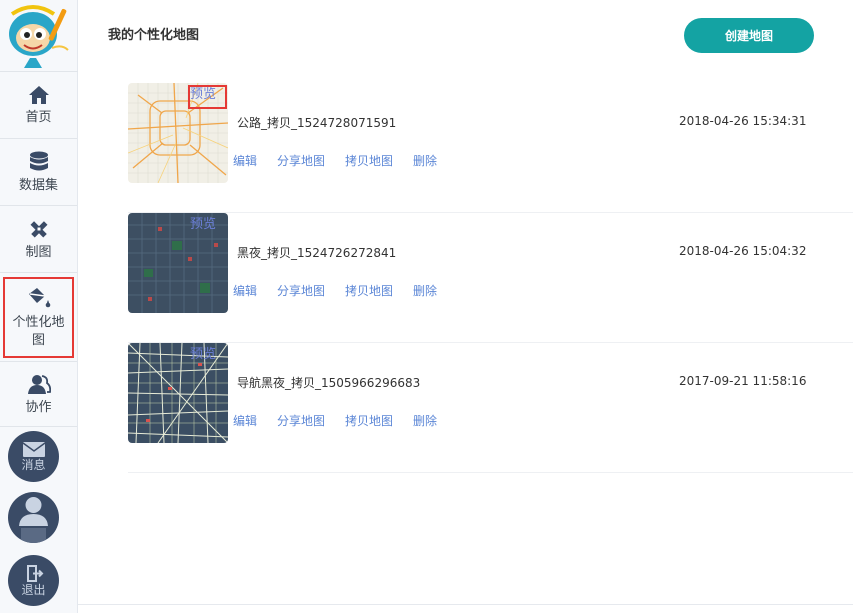  Describe the element at coordinates (154, 35) in the screenshot. I see `page-title: 我的个性化地图` at that location.